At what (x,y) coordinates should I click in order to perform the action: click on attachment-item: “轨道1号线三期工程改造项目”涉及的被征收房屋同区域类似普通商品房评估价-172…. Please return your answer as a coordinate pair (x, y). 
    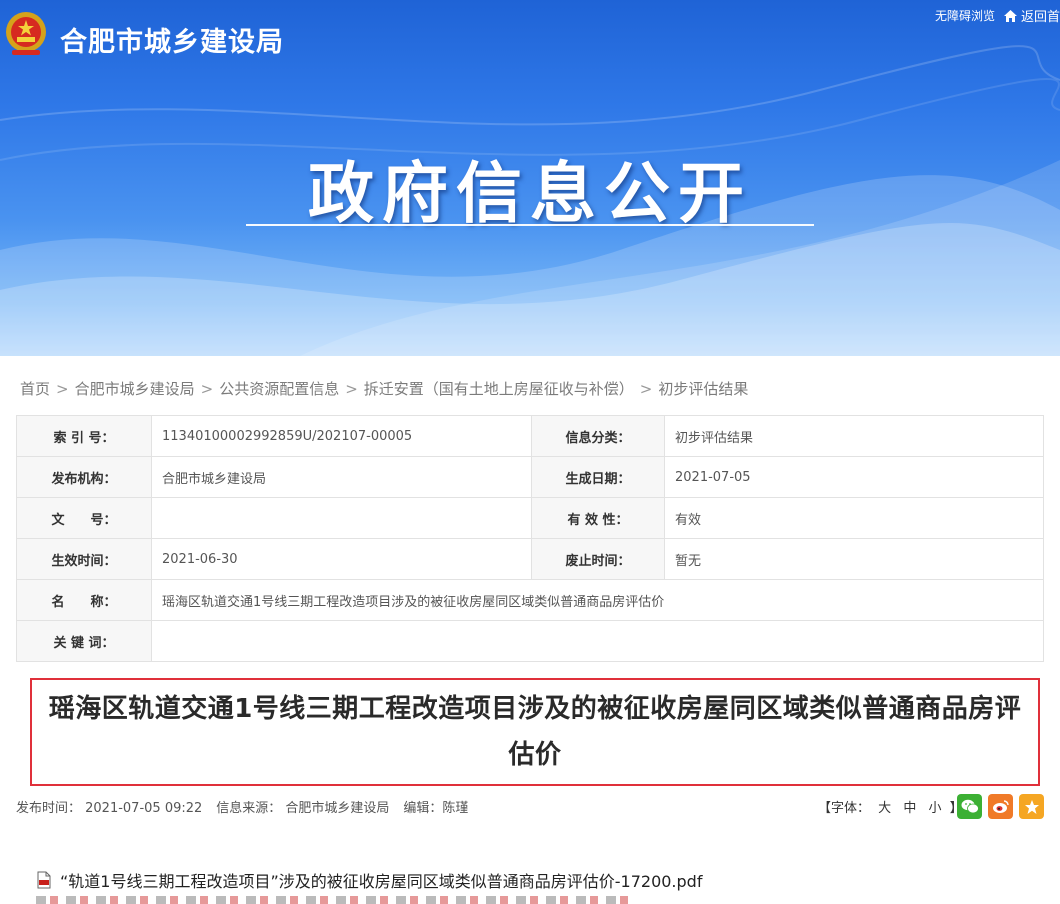
    Looking at the image, I should click on (369, 880).